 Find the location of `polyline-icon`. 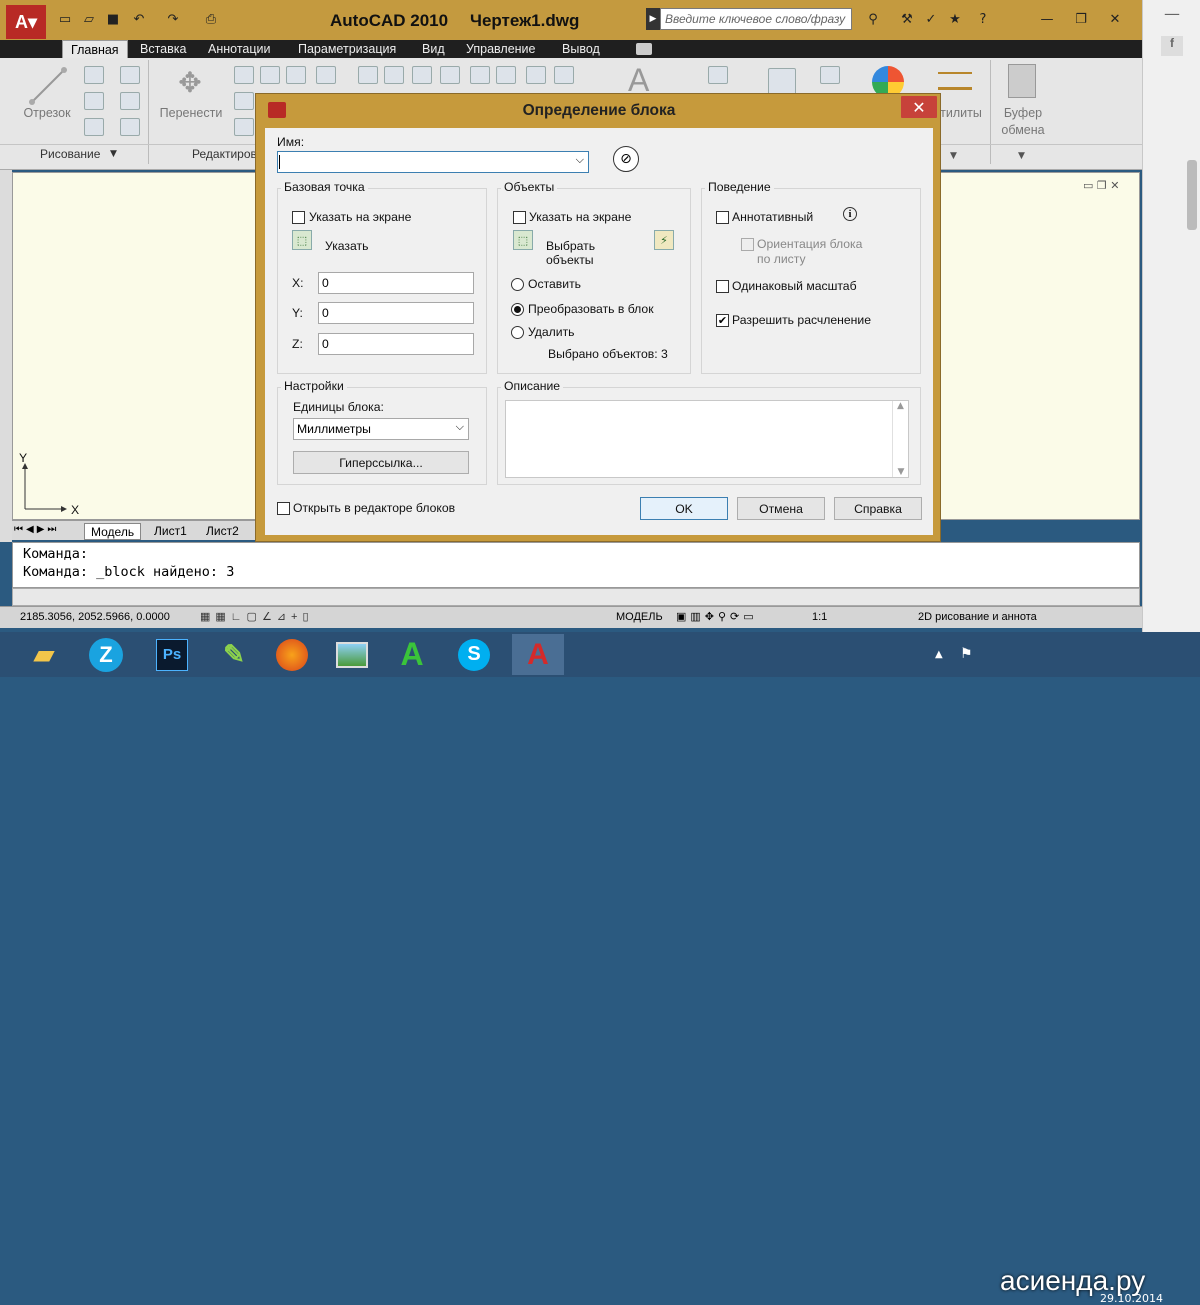

polyline-icon is located at coordinates (94, 75).